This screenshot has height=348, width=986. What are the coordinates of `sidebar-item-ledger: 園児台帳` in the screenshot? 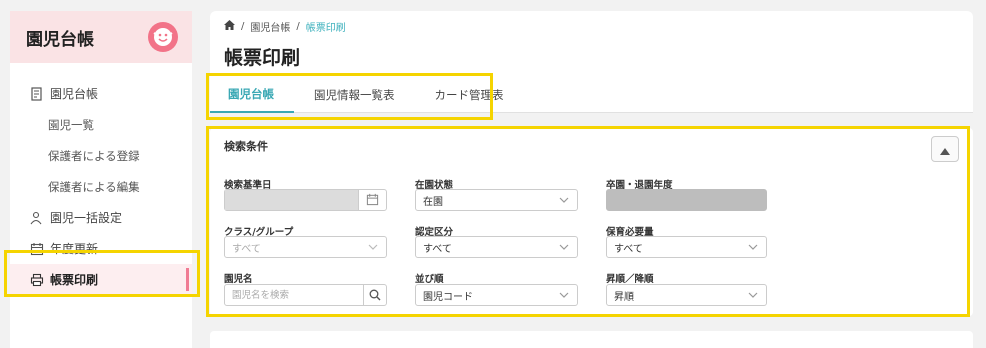 It's located at (101, 93).